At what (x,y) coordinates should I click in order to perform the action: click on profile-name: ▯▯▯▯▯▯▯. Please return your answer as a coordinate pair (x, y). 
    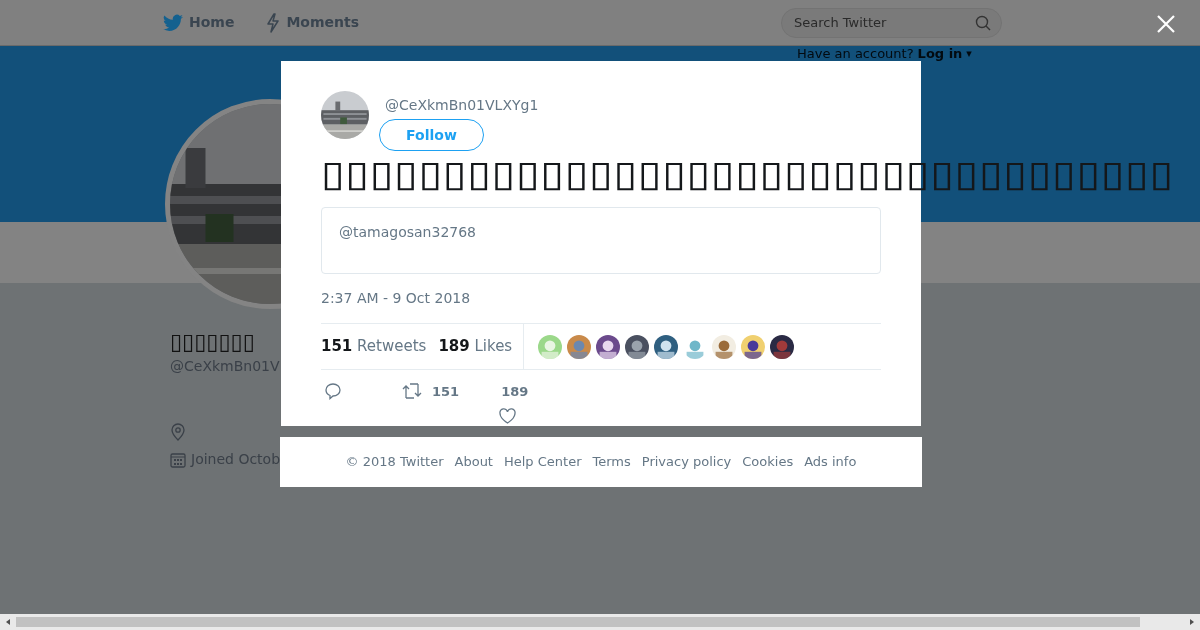
    Looking at the image, I should click on (212, 342).